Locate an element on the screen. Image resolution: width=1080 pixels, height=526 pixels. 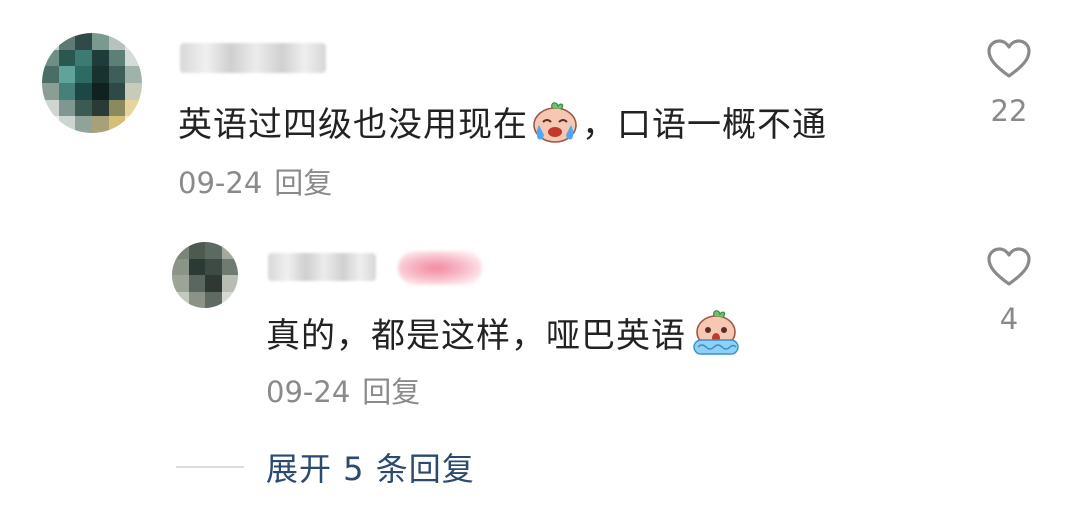
reply-text: 真的，都是这样，哑巴英语 is located at coordinates (506, 337).